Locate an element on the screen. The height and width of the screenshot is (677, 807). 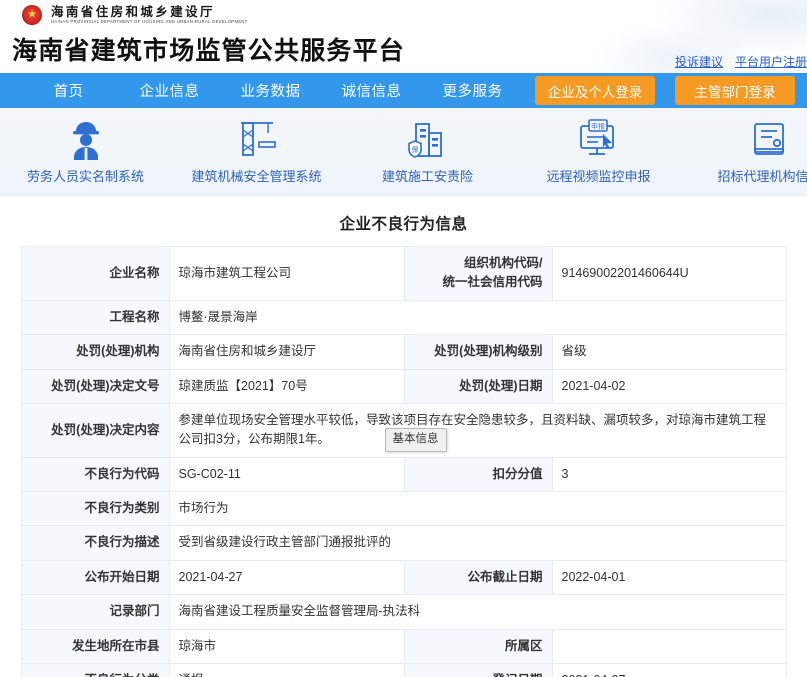
service-item-labor-realname: 劳务人员实名制系统 is located at coordinates (85, 151).